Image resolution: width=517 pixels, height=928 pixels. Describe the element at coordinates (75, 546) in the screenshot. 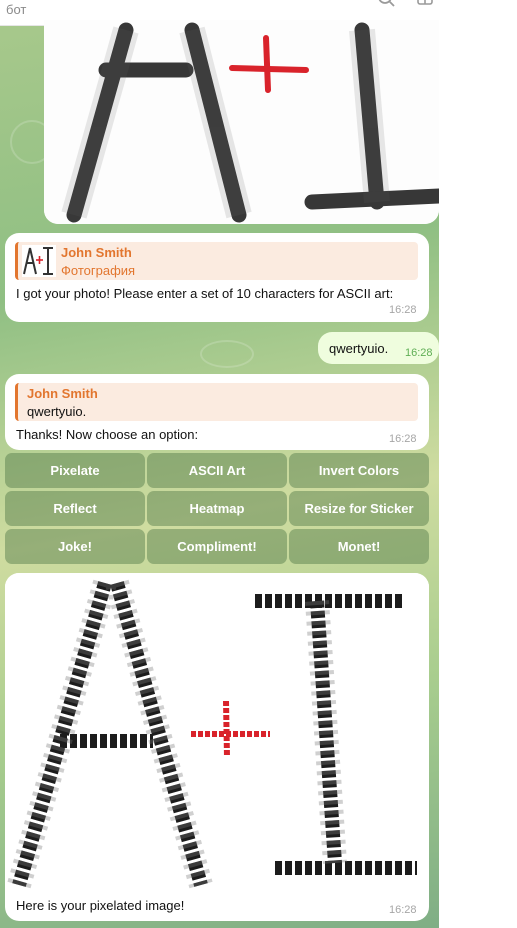

I see `joke-button: Joke!` at that location.